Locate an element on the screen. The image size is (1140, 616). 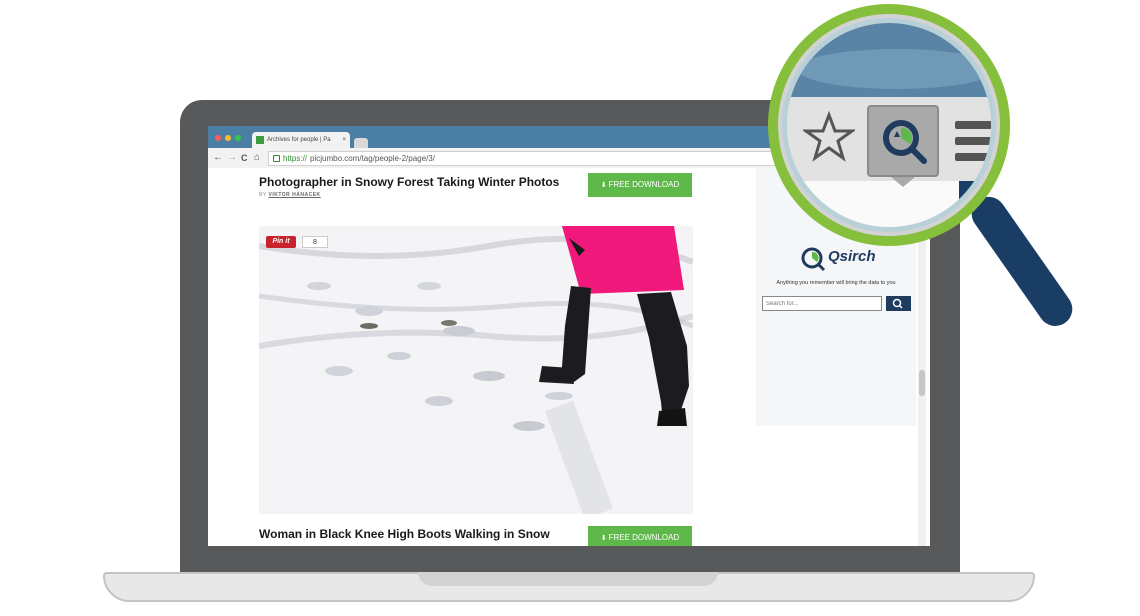
lens-glare is located at coordinates (894, 69).